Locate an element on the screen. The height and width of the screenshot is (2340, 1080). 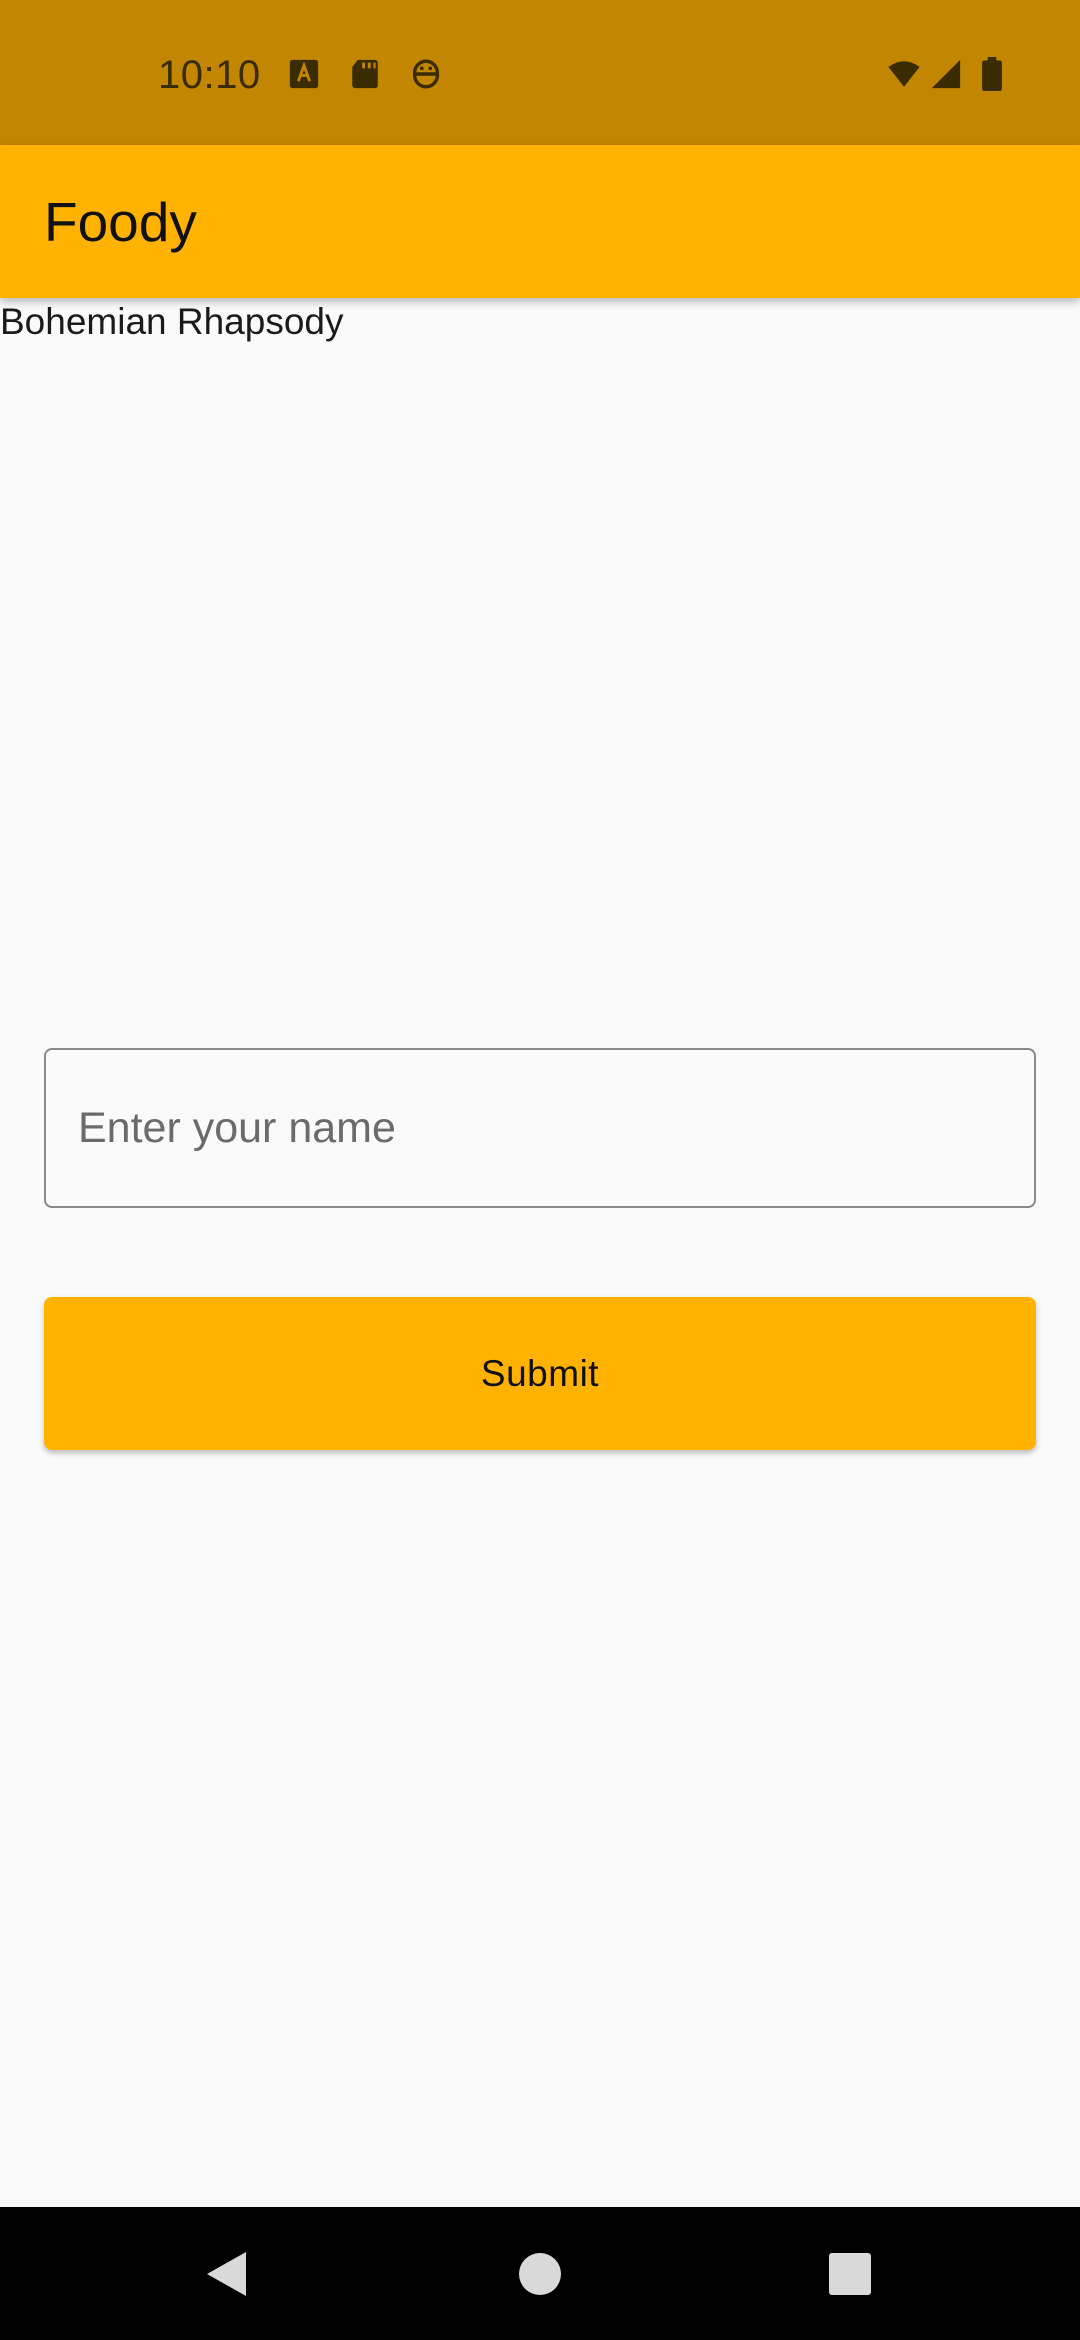
back-button is located at coordinates (226, 2273).